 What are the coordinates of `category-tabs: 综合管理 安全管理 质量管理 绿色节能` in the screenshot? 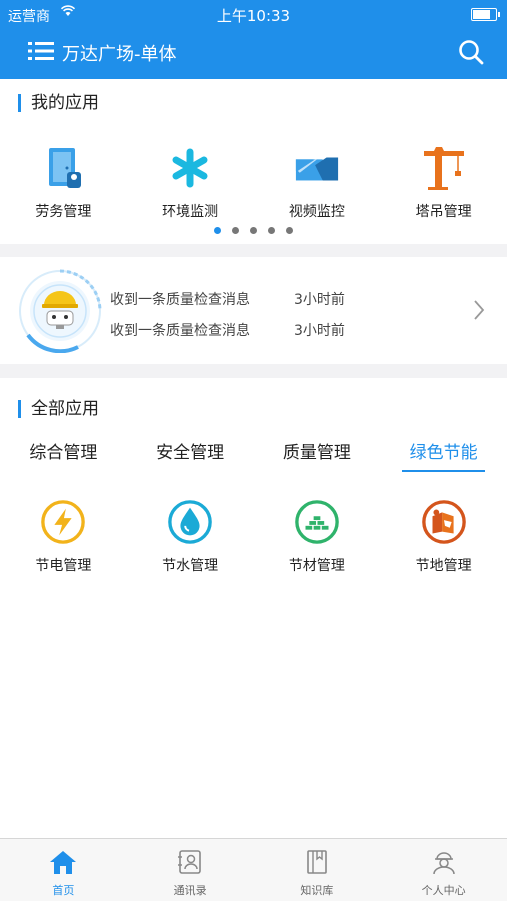 It's located at (253, 455).